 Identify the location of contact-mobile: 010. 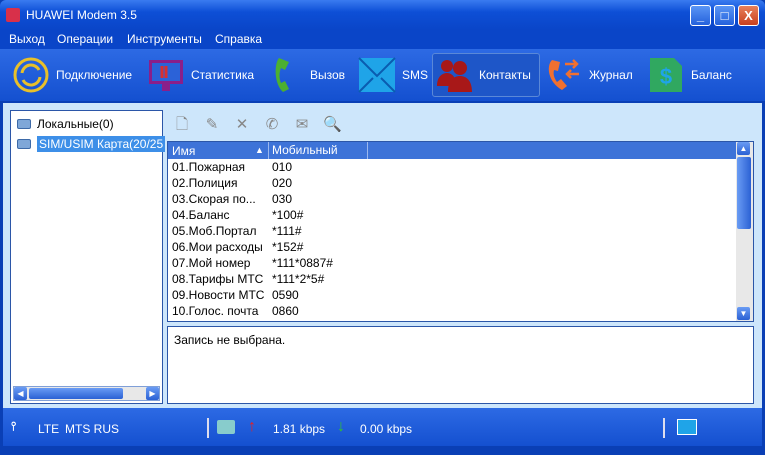
(282, 167).